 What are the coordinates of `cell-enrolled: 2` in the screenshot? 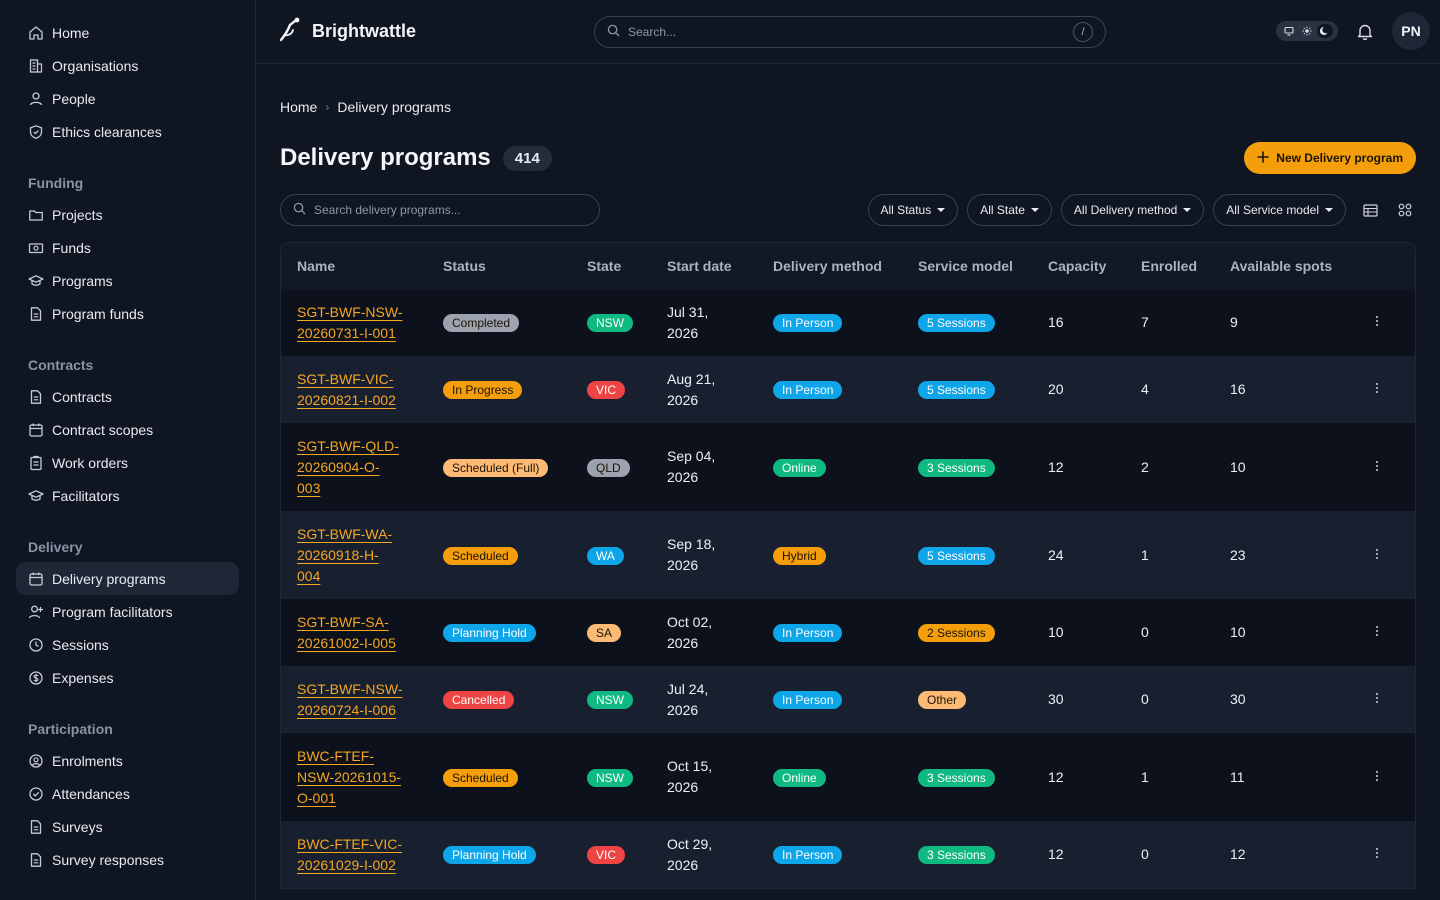 It's located at (1145, 466).